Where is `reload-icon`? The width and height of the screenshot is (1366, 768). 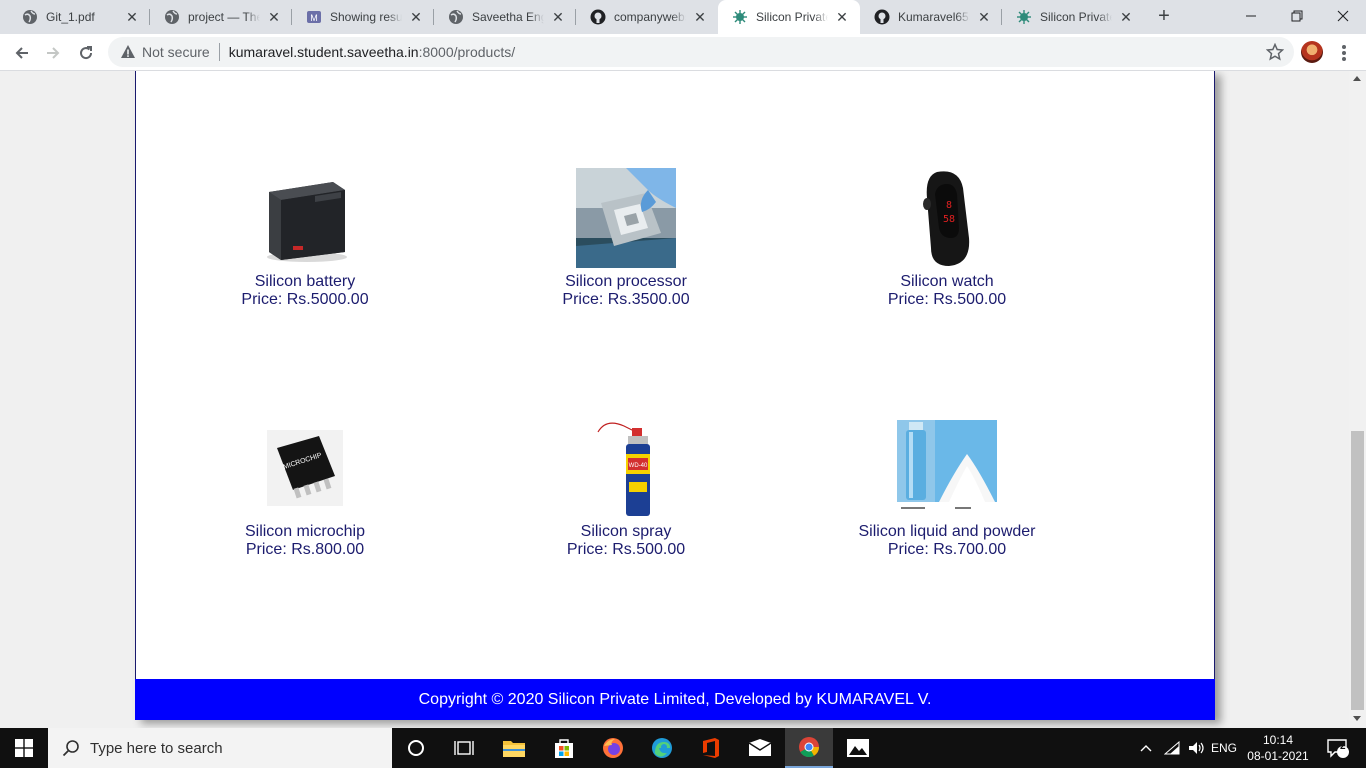 reload-icon is located at coordinates (86, 53).